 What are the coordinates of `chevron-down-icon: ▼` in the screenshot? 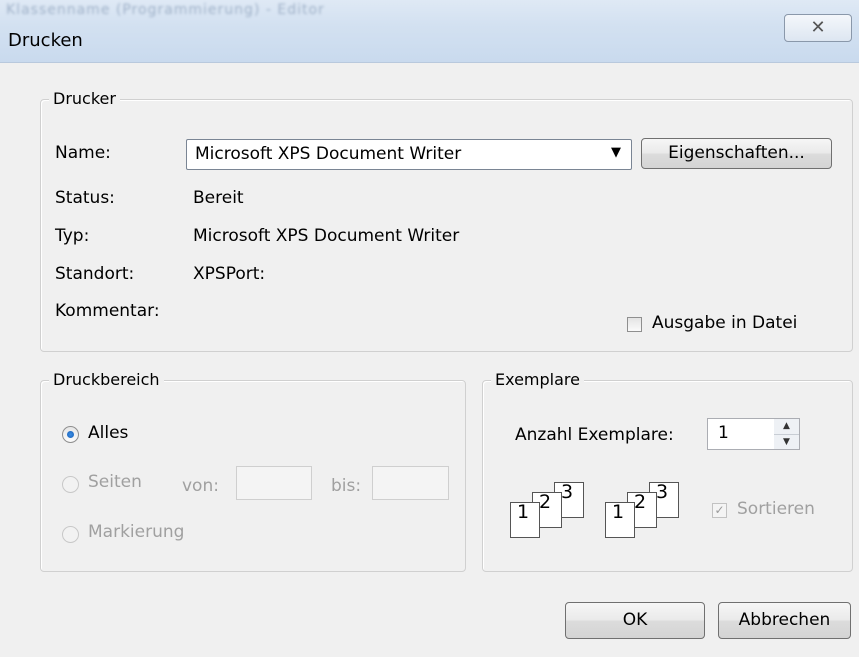 It's located at (616, 152).